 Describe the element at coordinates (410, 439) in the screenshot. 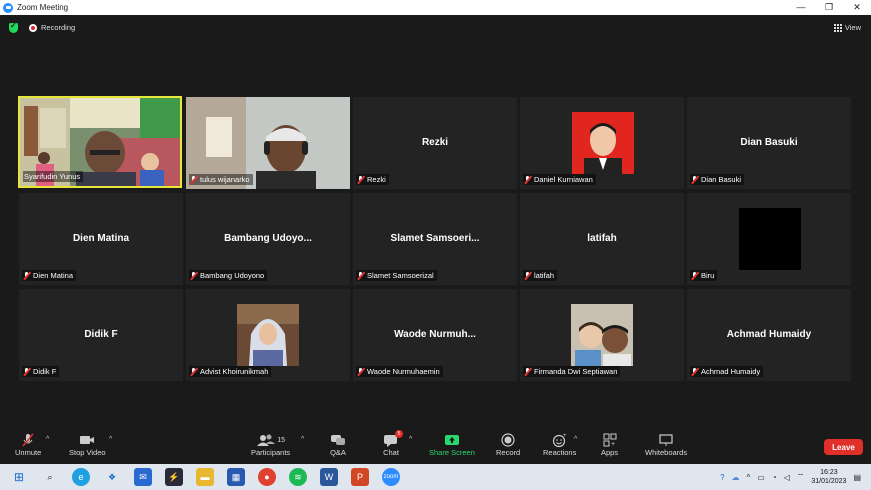

I see `chat-options-caret: ^` at that location.